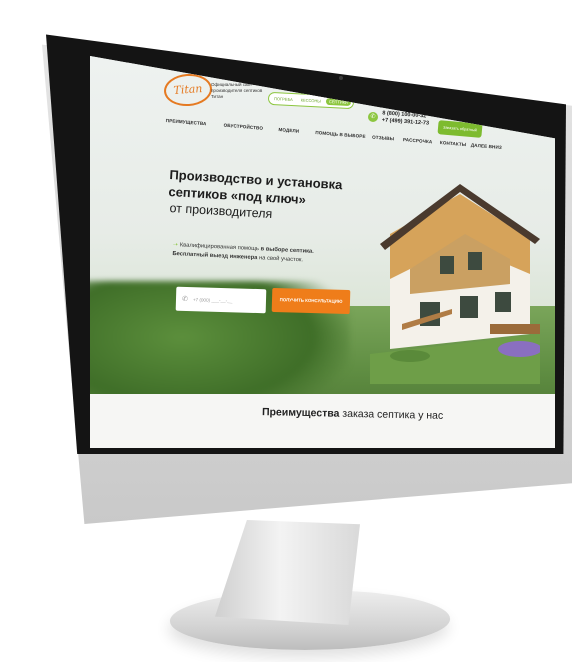  What do you see at coordinates (453, 143) in the screenshot?
I see `nav-item-contacts: КОНТАКТЫ` at bounding box center [453, 143].